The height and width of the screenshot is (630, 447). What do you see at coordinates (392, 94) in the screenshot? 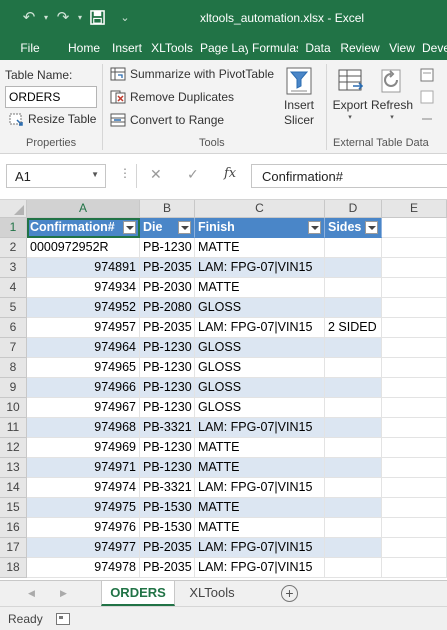
I see `refresh-button: Refresh ▾` at bounding box center [392, 94].